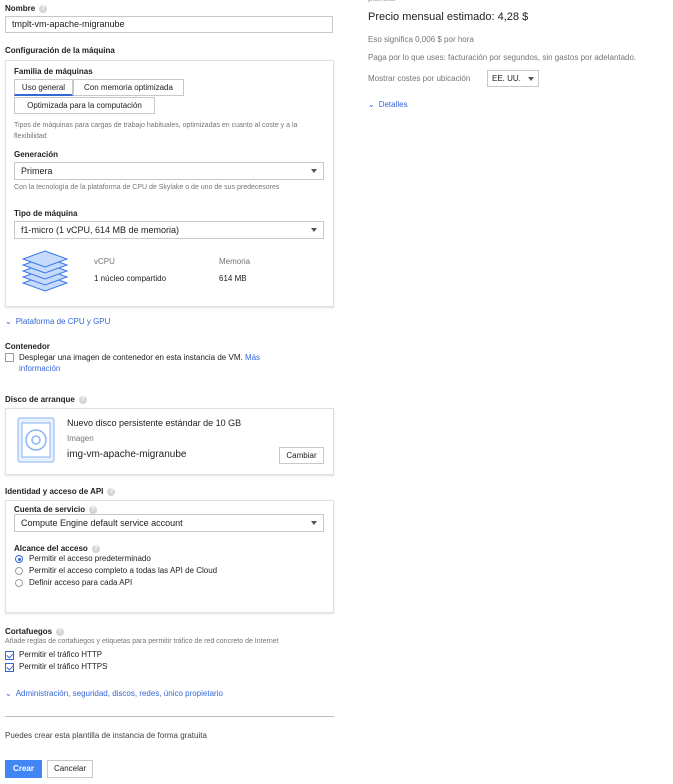  What do you see at coordinates (419, 78) in the screenshot?
I see `location-label: Mostrar costes por ubicación` at bounding box center [419, 78].